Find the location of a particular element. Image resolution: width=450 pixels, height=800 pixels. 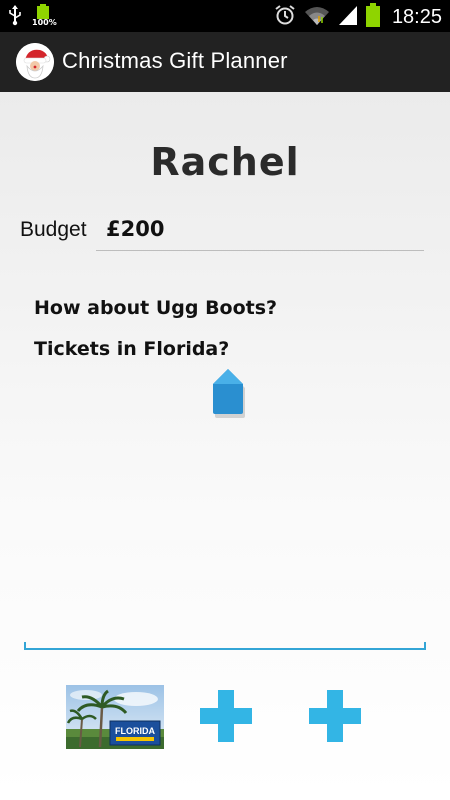

sign-text: FLORIDA is located at coordinates (135, 731).